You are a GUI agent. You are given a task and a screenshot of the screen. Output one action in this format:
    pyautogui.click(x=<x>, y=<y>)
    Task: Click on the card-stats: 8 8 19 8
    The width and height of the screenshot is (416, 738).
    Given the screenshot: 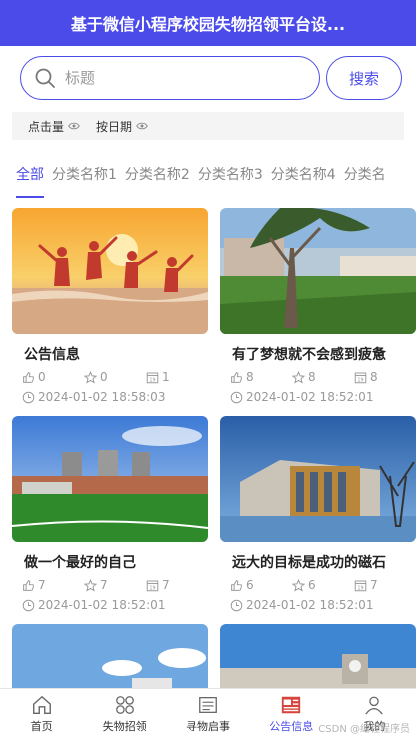 What is the action you would take?
    pyautogui.click(x=323, y=377)
    